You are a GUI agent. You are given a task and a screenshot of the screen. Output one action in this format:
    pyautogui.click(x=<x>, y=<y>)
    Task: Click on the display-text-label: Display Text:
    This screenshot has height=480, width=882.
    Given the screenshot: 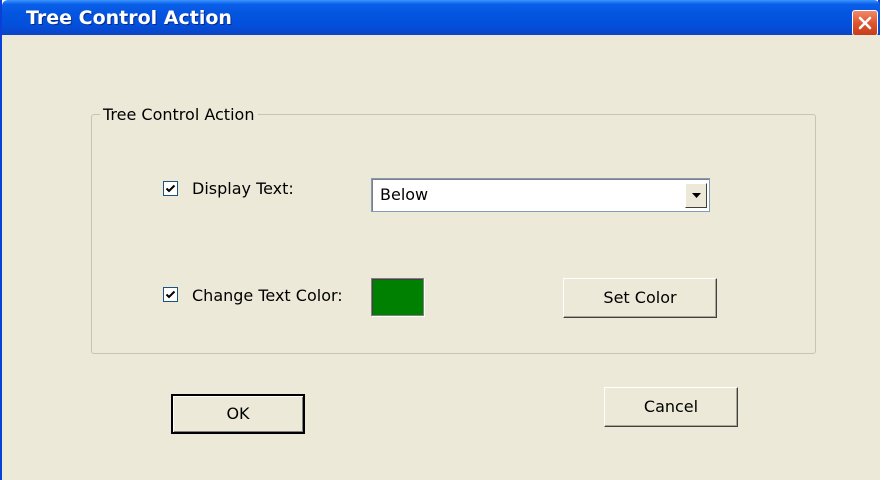 What is the action you would take?
    pyautogui.click(x=243, y=188)
    